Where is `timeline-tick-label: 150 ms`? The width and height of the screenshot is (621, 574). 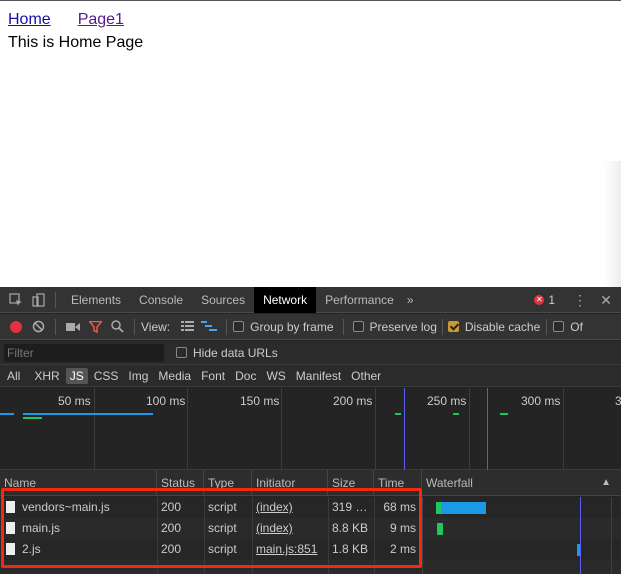 timeline-tick-label: 150 ms is located at coordinates (260, 401).